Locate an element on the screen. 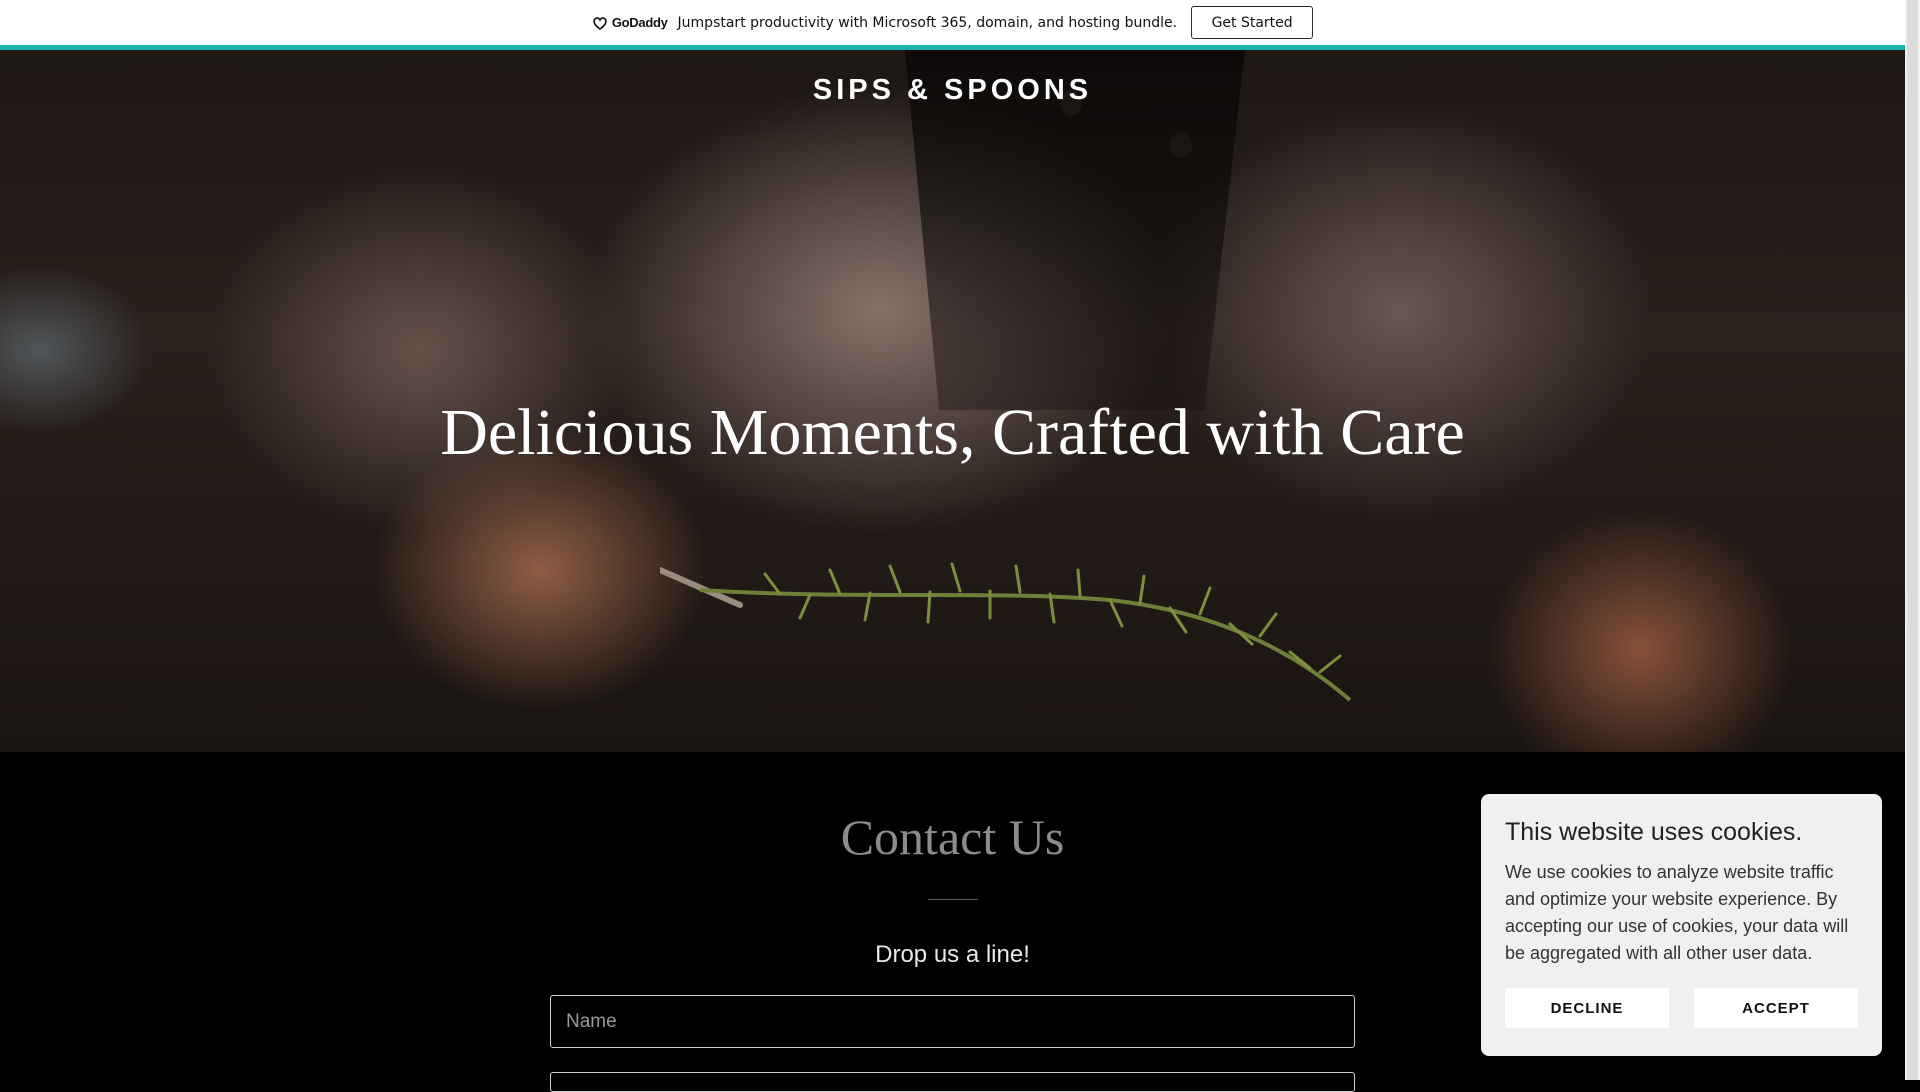 The image size is (1920, 1092). name-input is located at coordinates (952, 1021).